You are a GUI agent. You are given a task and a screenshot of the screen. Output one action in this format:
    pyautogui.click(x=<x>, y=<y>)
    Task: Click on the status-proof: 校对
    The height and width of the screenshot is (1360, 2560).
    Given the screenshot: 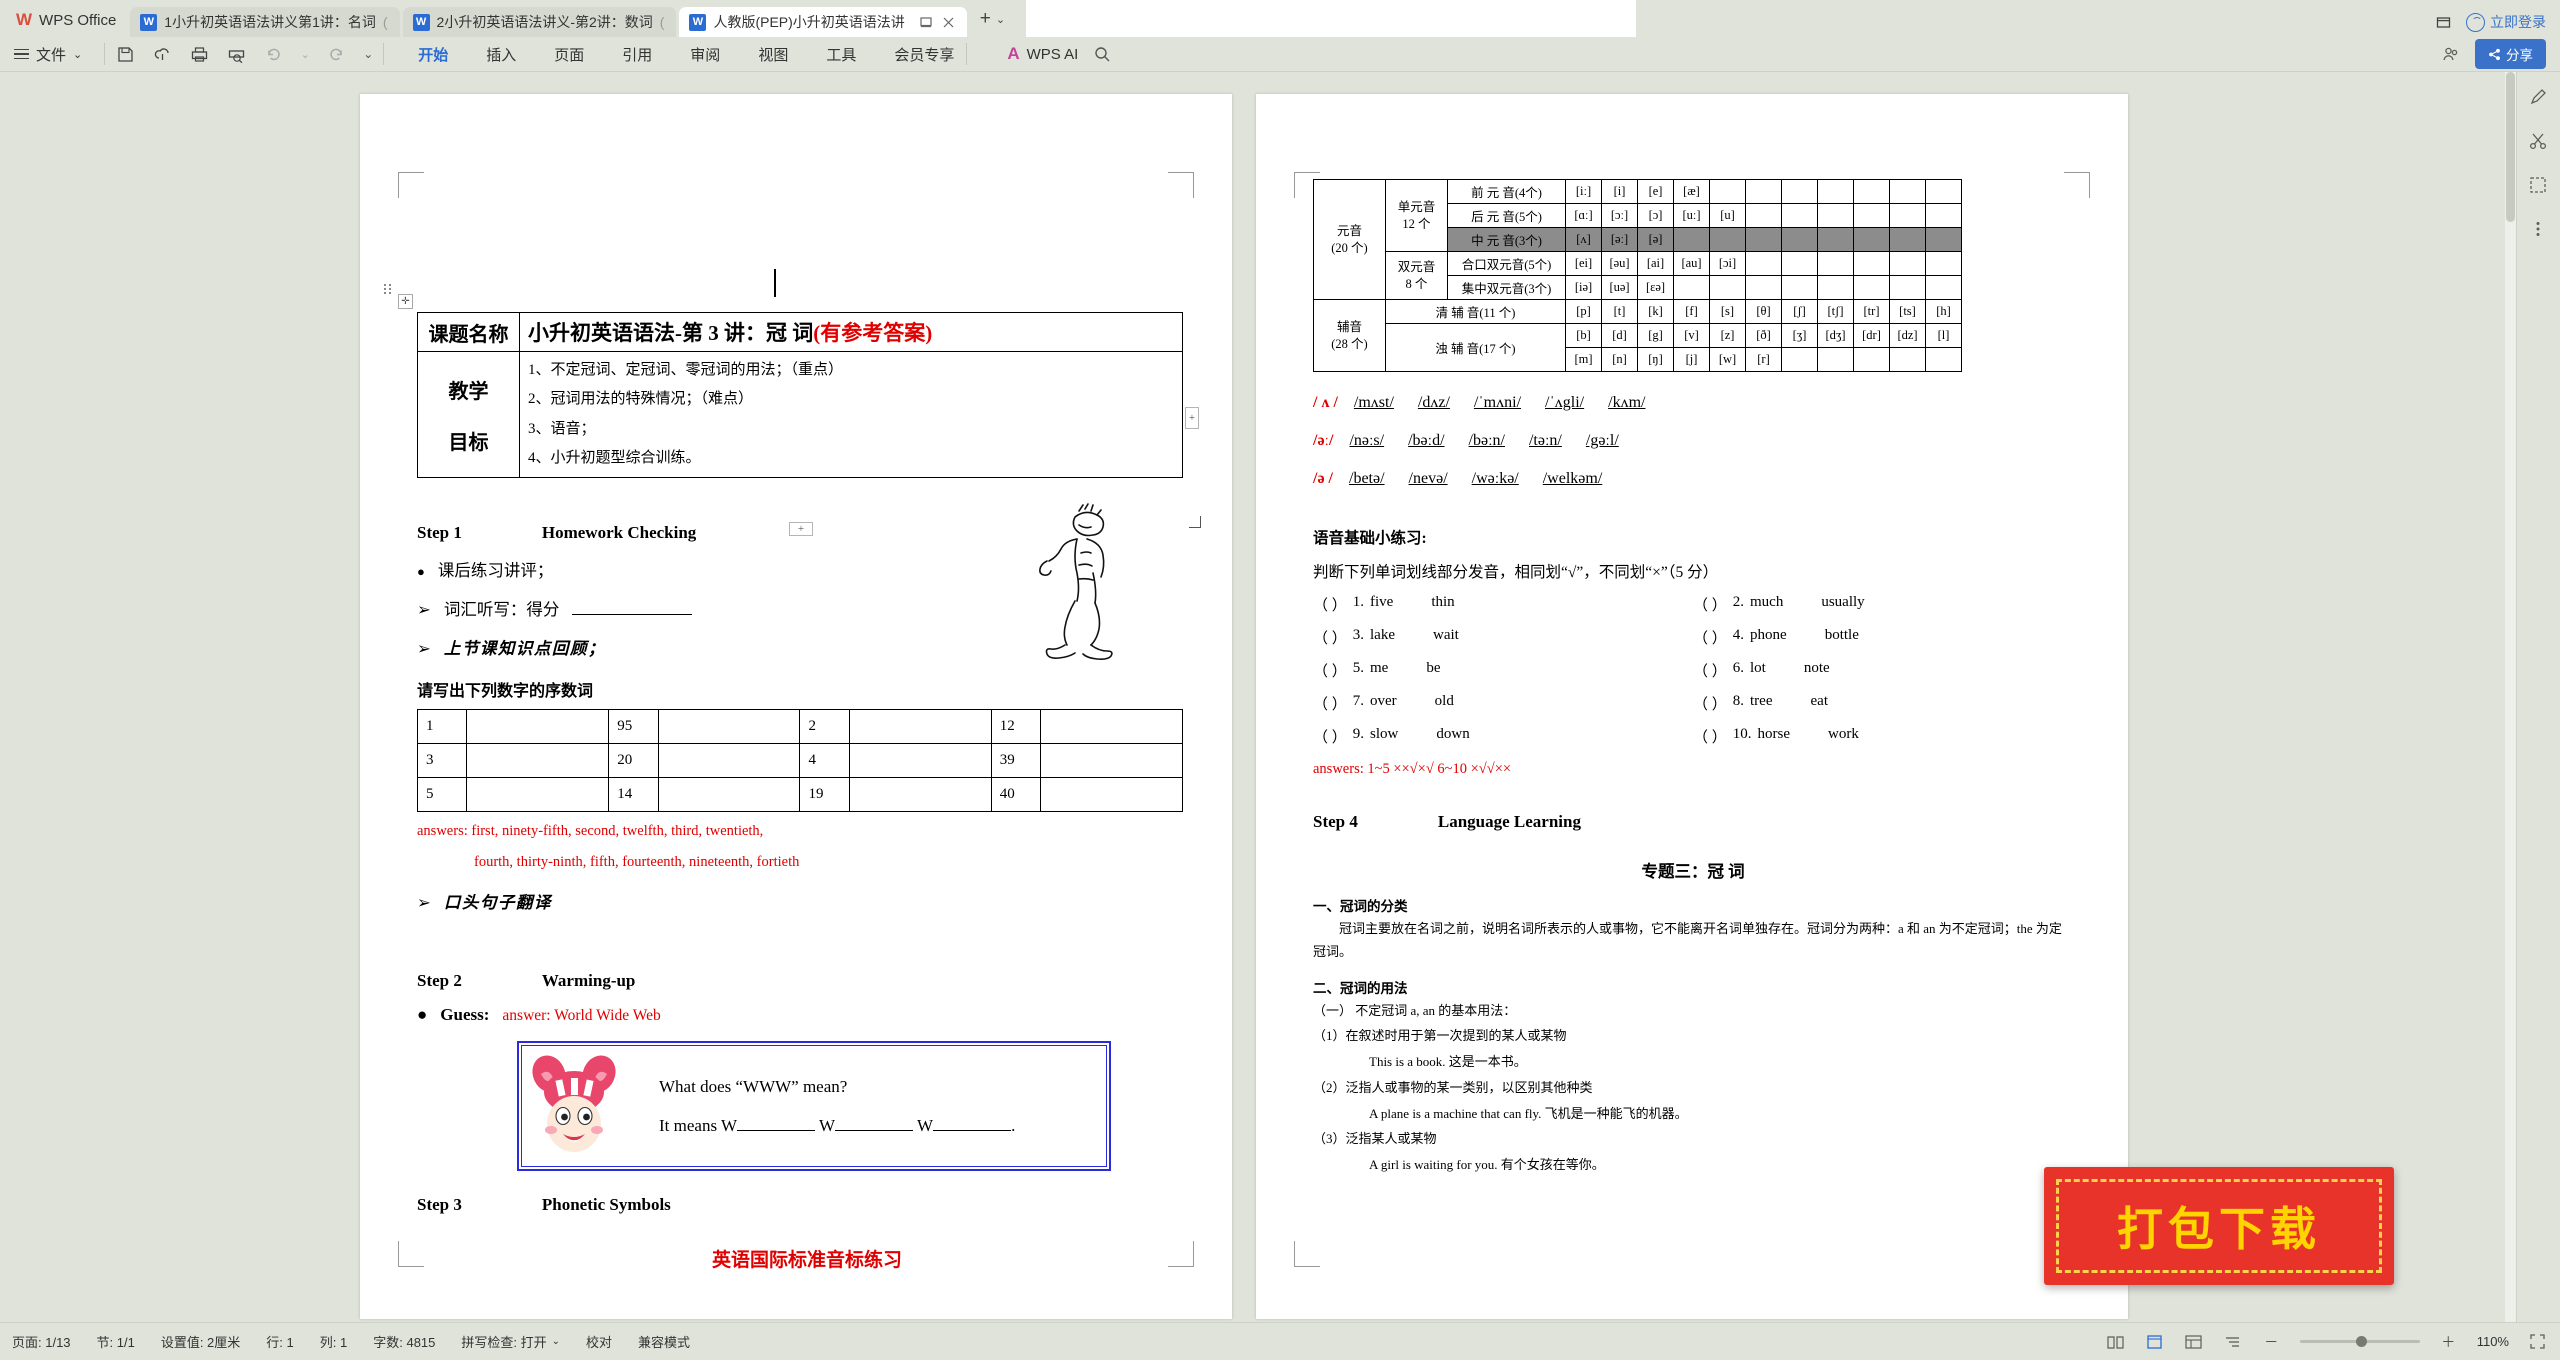 What is the action you would take?
    pyautogui.click(x=599, y=1341)
    